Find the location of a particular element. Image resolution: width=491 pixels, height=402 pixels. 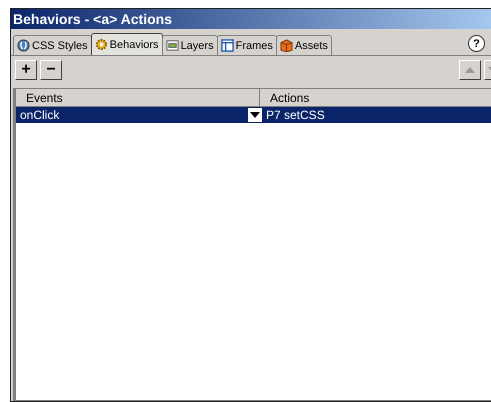

behavior-row: onClick P7 setCSS is located at coordinates (253, 115).